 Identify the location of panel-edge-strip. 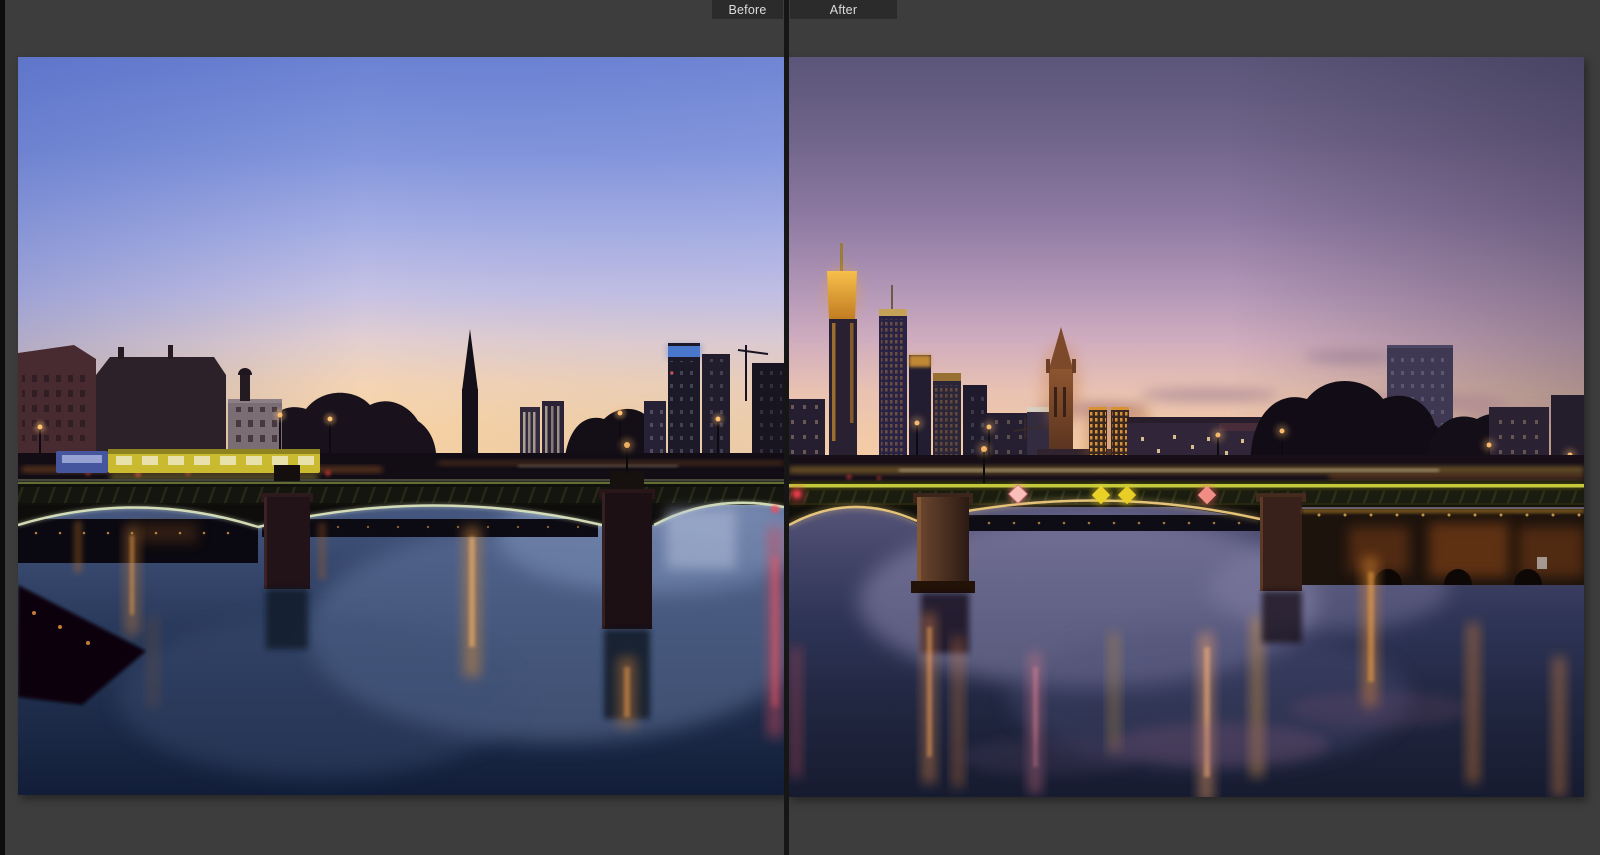
(2, 427).